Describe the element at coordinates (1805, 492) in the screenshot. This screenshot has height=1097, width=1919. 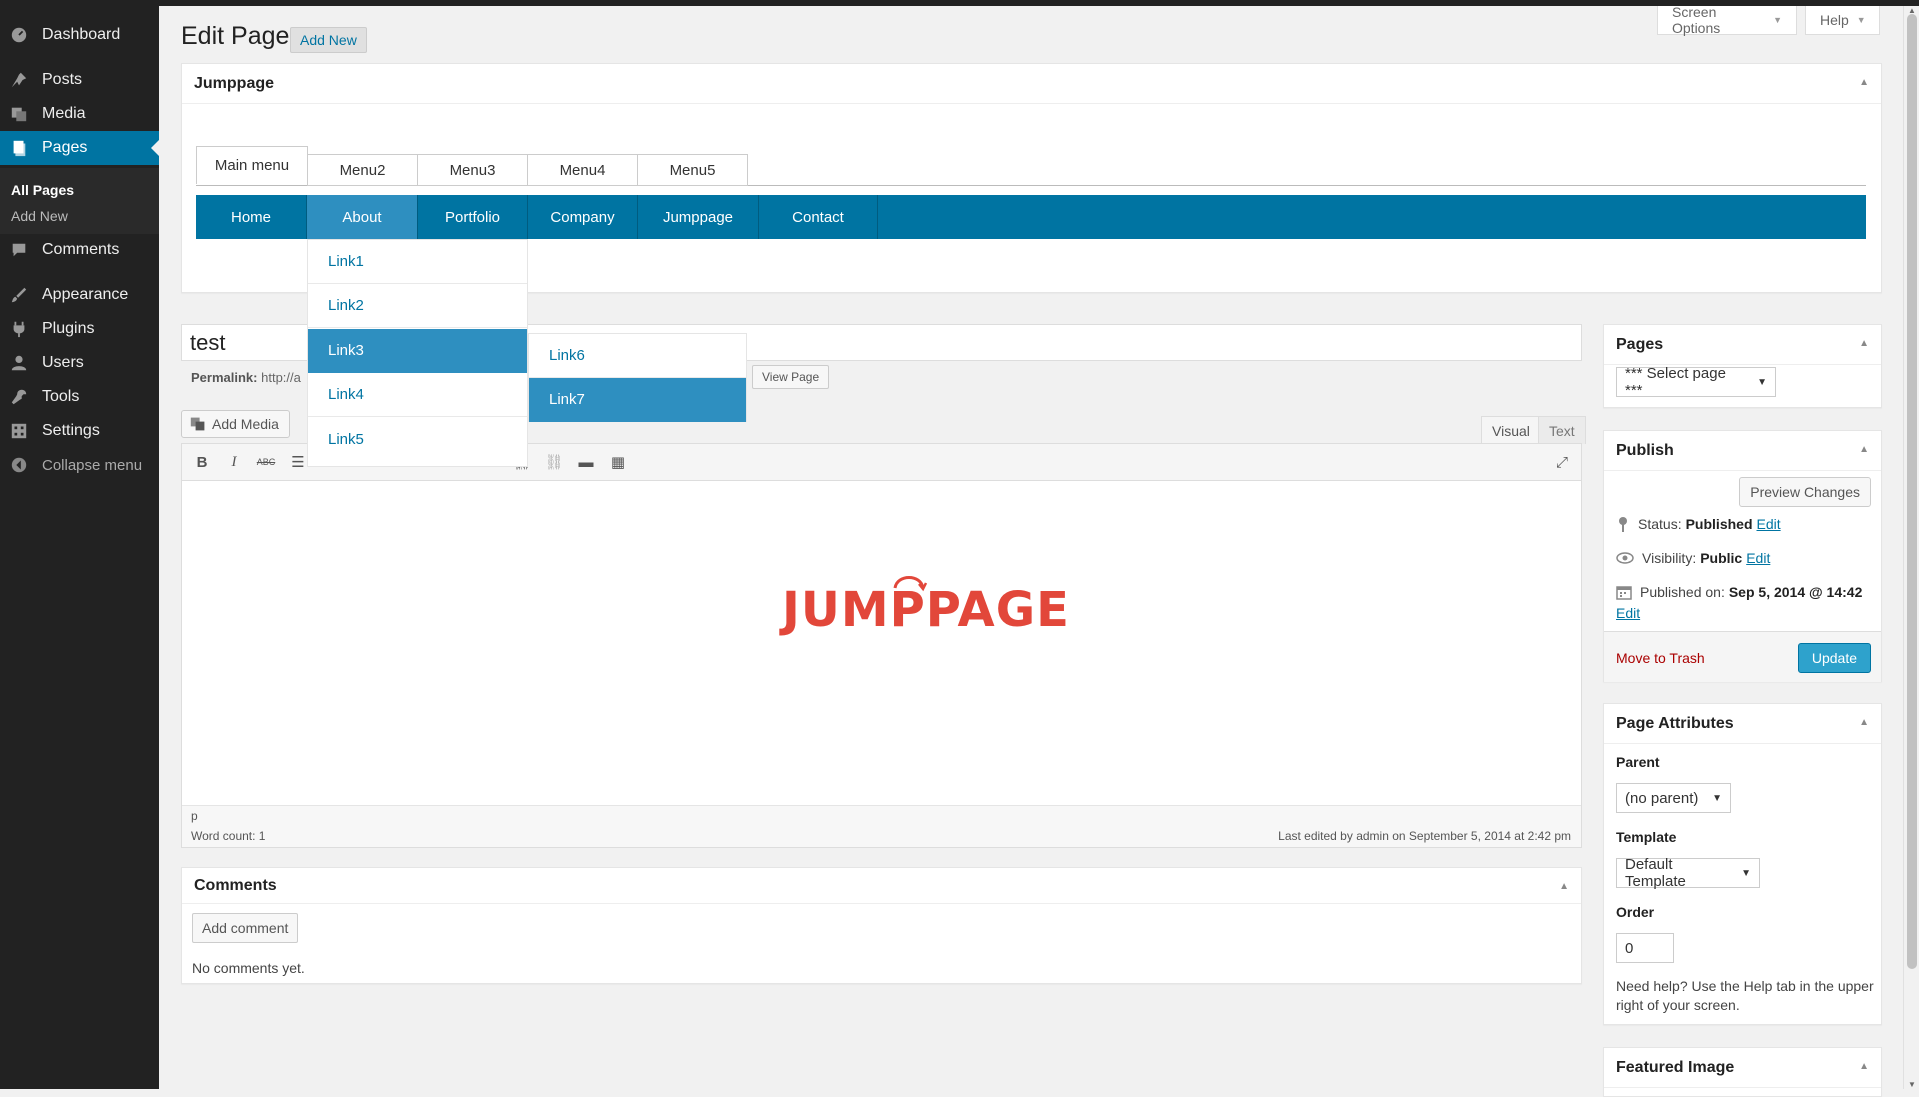
I see `preview-changes-button: Preview Changes` at that location.